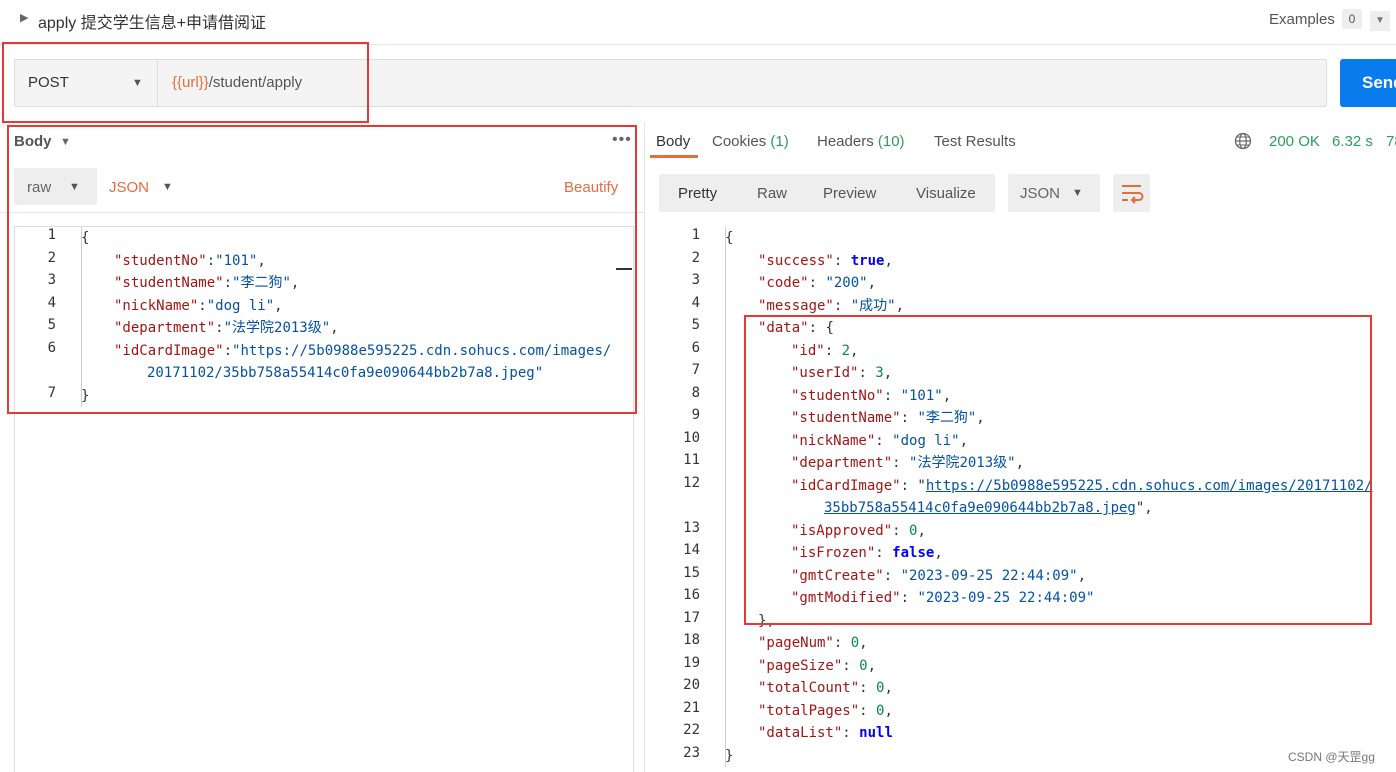 This screenshot has height=772, width=1396. What do you see at coordinates (1331, 757) in the screenshot?
I see `watermark: CSDN @天罡gg` at bounding box center [1331, 757].